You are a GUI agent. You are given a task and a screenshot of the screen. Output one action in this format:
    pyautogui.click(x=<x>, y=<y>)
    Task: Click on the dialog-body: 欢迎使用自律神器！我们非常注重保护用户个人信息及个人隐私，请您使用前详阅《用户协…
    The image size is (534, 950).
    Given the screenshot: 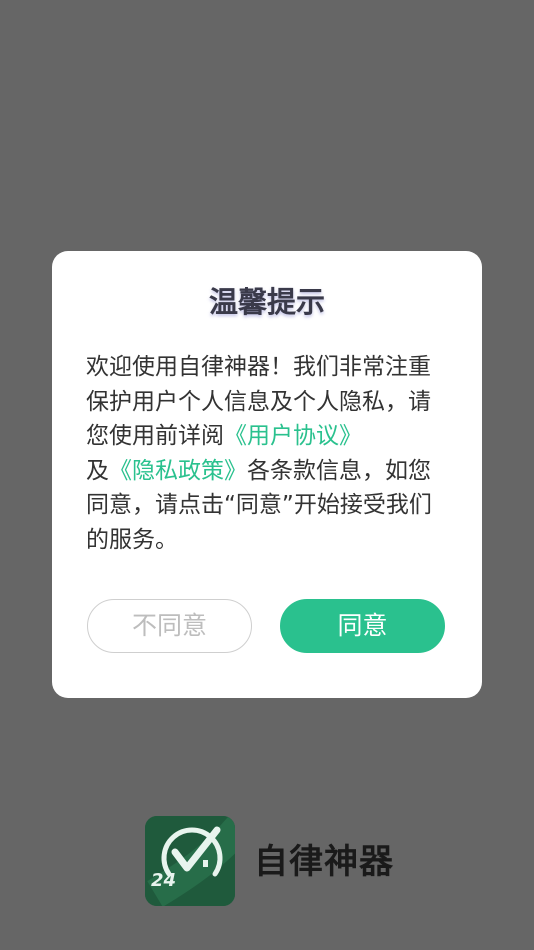 What is the action you would take?
    pyautogui.click(x=267, y=453)
    